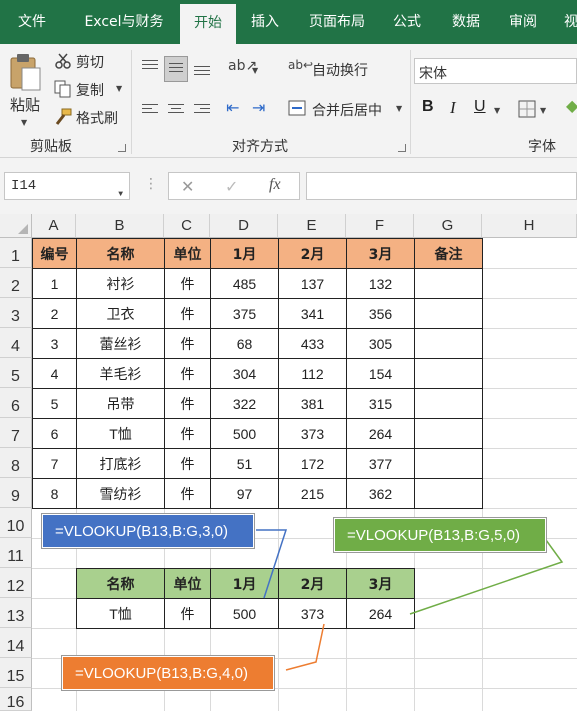 The width and height of the screenshot is (577, 711). I want to click on cell-name: 吊带, so click(120, 403).